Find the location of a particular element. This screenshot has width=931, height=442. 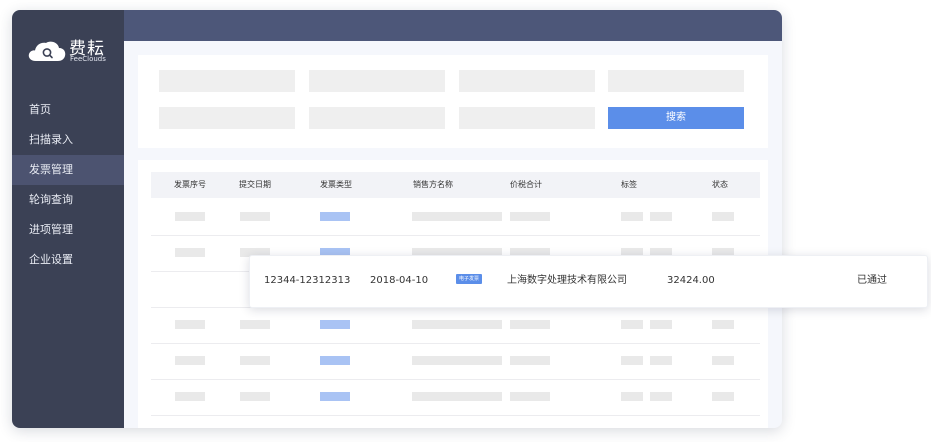

sidebar-item-input-management: 进项管理 is located at coordinates (68, 230).